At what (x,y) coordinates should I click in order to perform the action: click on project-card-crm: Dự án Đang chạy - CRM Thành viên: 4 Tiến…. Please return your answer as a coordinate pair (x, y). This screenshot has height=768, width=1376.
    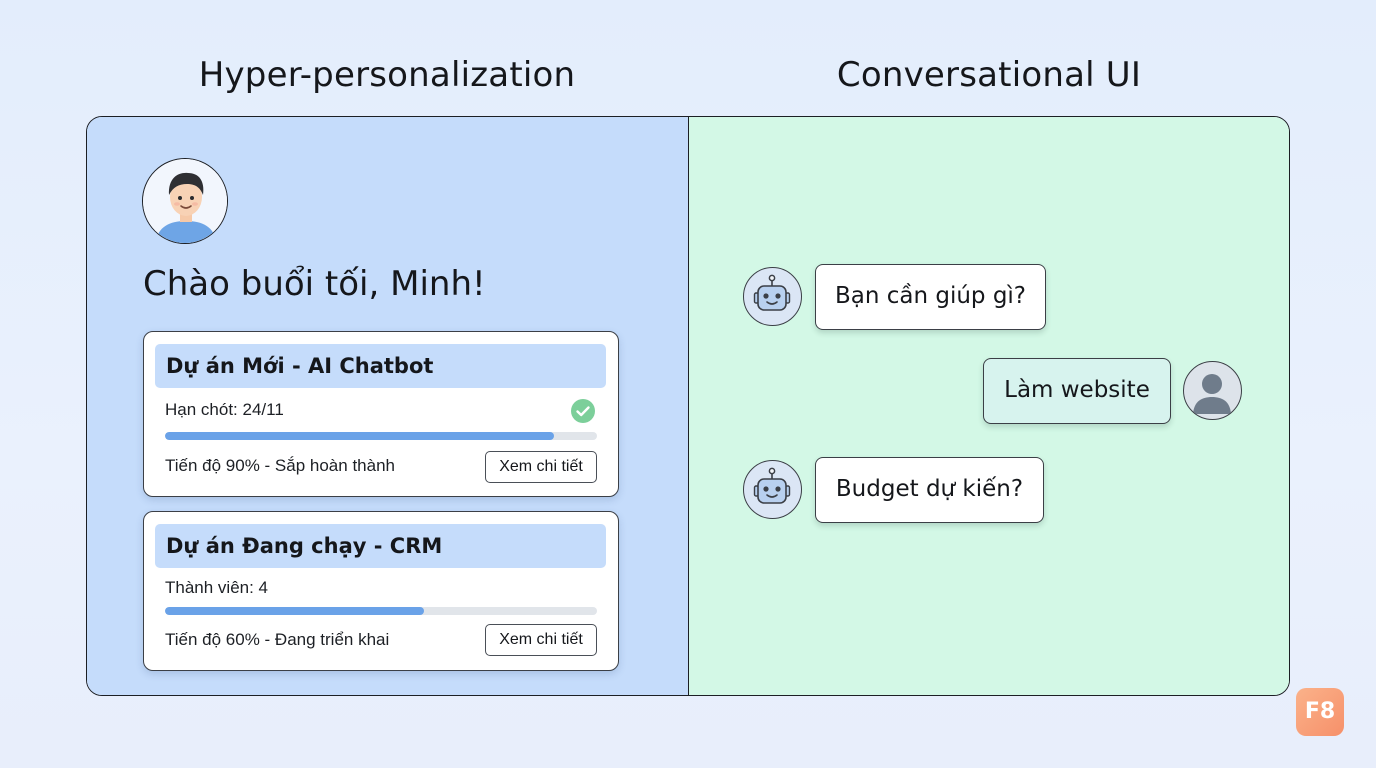
    Looking at the image, I should click on (381, 591).